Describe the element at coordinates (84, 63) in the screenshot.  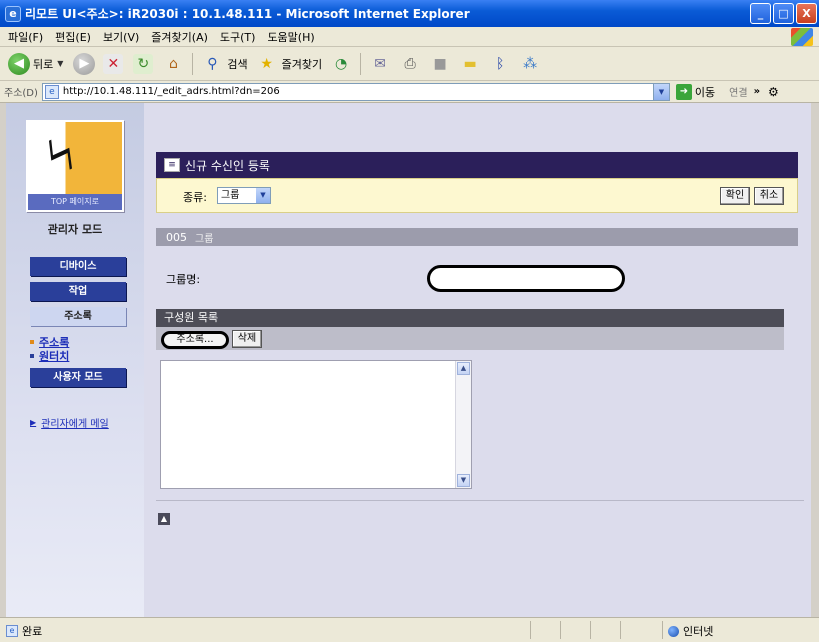
I see `forward-icon: ▶` at that location.